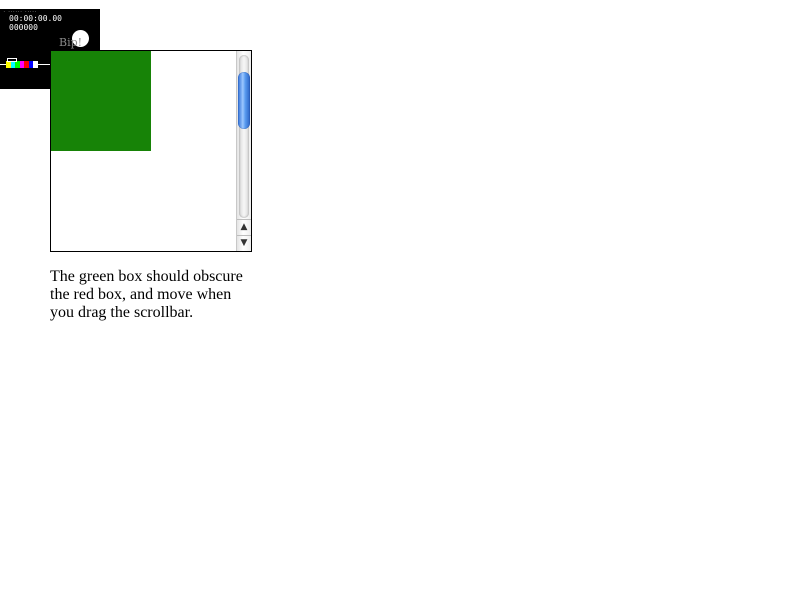  What do you see at coordinates (243, 151) in the screenshot?
I see `vertical-scrollbar: ▲ ▼` at bounding box center [243, 151].